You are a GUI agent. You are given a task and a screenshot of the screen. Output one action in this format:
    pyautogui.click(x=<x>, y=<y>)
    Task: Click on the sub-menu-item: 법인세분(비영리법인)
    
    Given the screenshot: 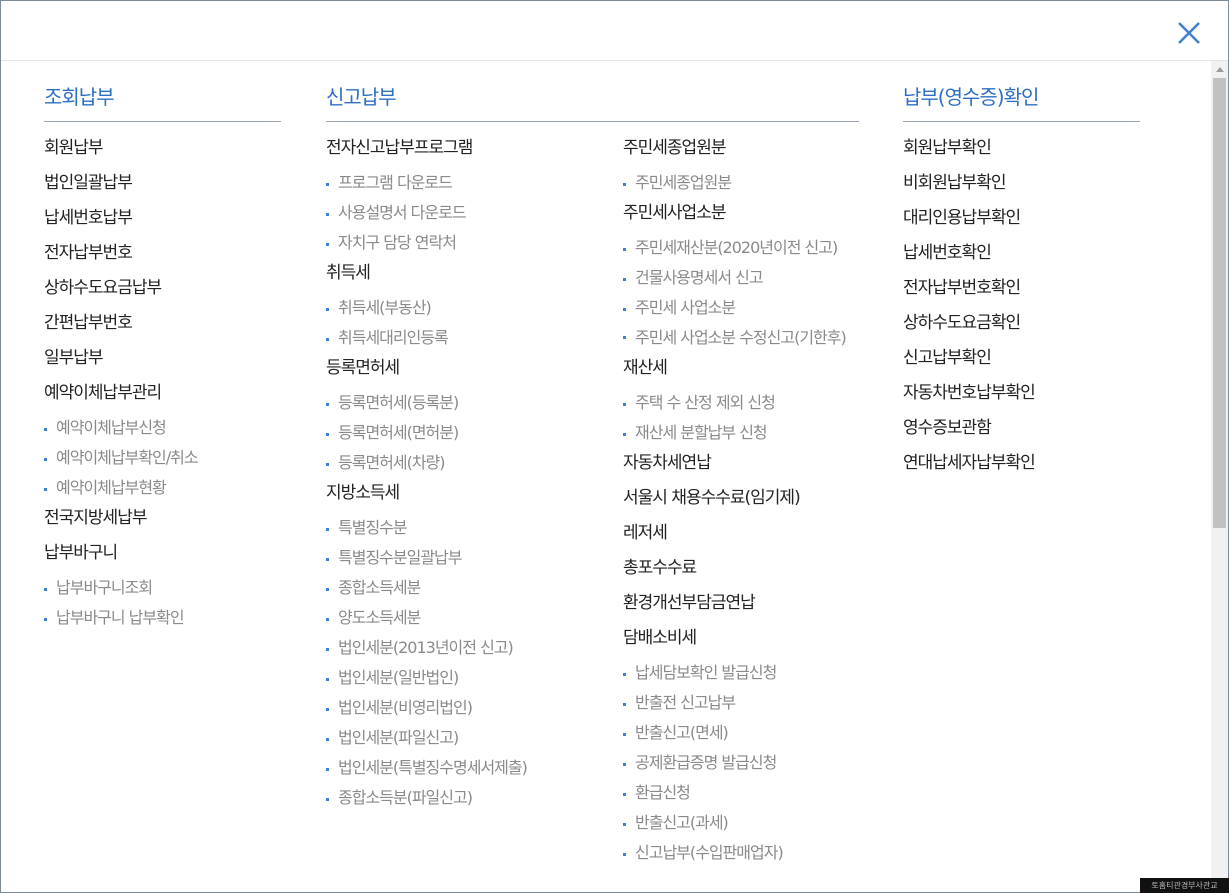 What is the action you would take?
    pyautogui.click(x=426, y=708)
    